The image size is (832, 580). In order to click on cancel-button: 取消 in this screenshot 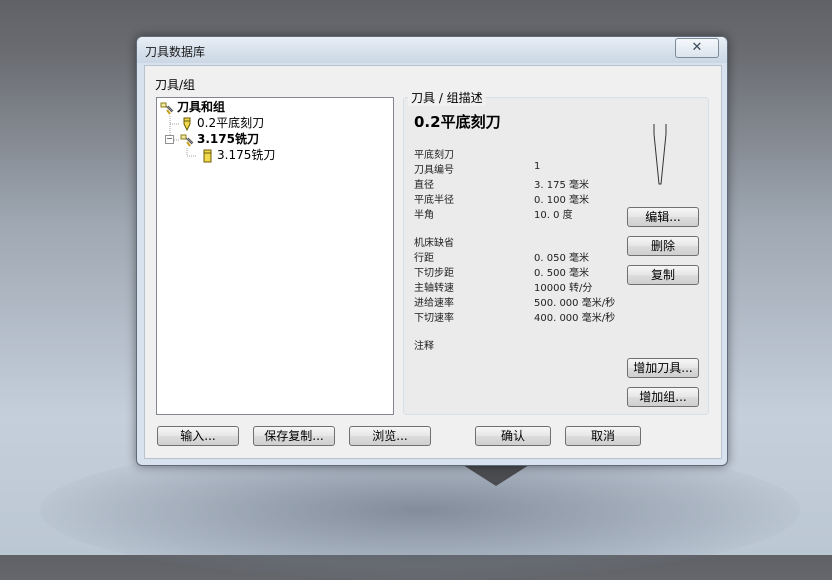, I will do `click(603, 436)`.